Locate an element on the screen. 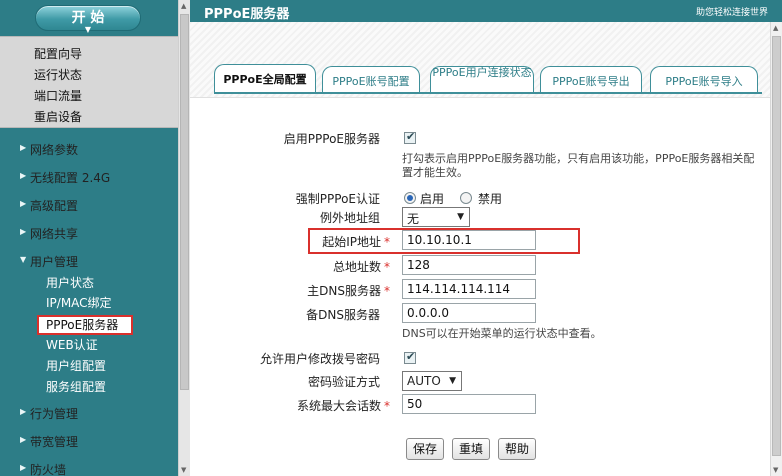  tab-label: PPPoE账号导出 is located at coordinates (591, 81).